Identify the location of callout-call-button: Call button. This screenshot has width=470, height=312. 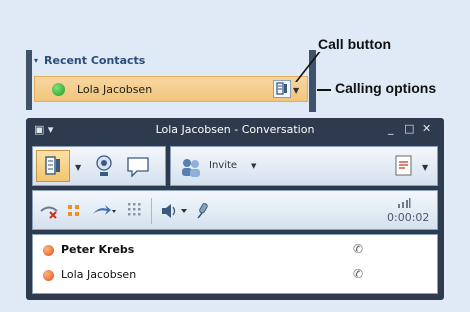
(355, 44).